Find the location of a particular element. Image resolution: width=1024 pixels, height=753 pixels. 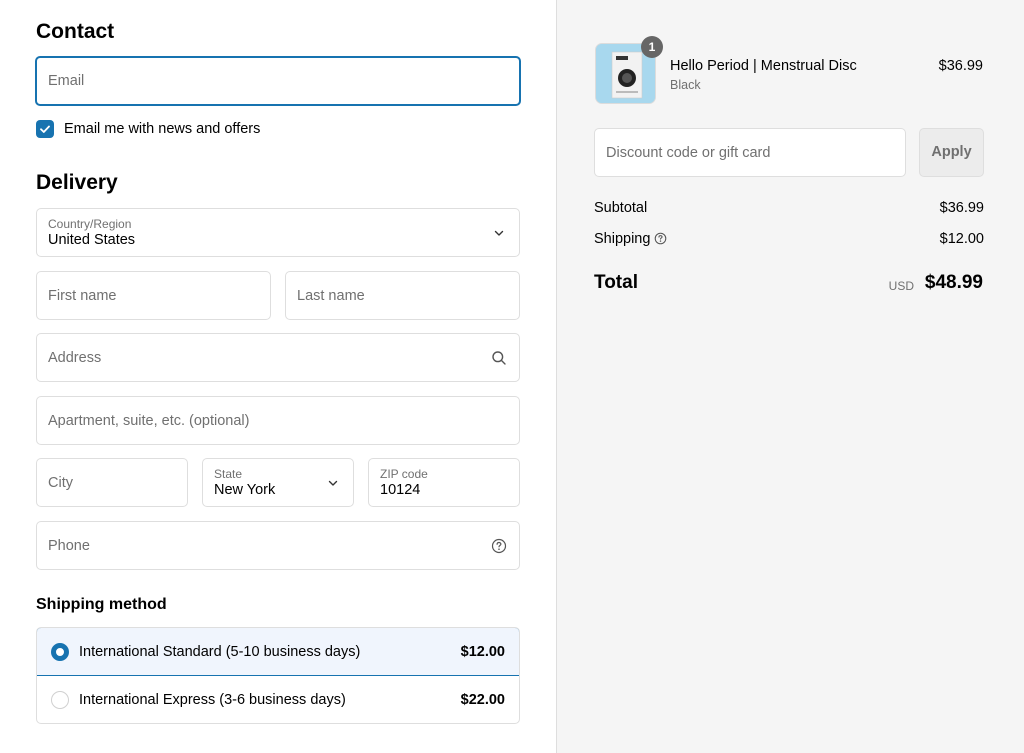

phone-field: Phone is located at coordinates (278, 545).